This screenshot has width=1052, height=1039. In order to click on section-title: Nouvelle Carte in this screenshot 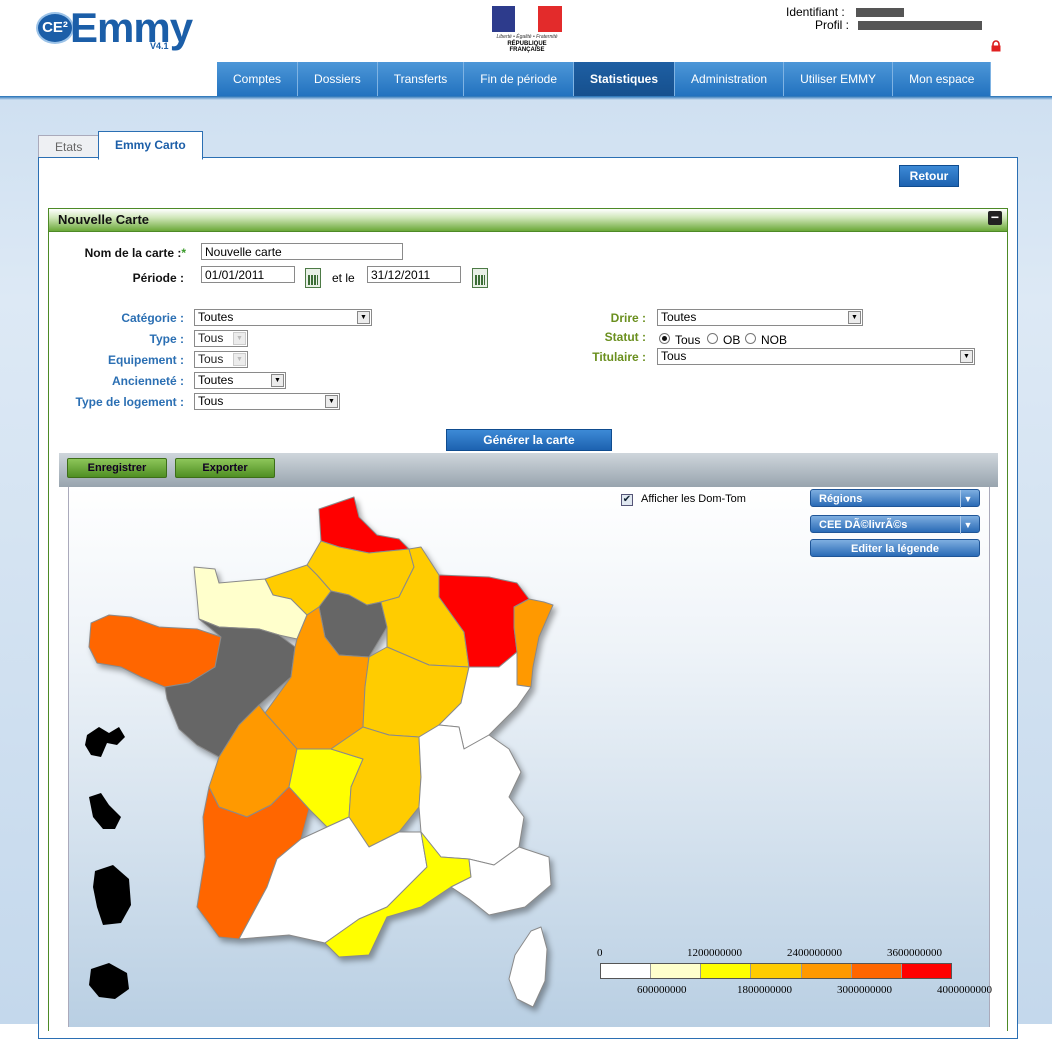, I will do `click(104, 219)`.